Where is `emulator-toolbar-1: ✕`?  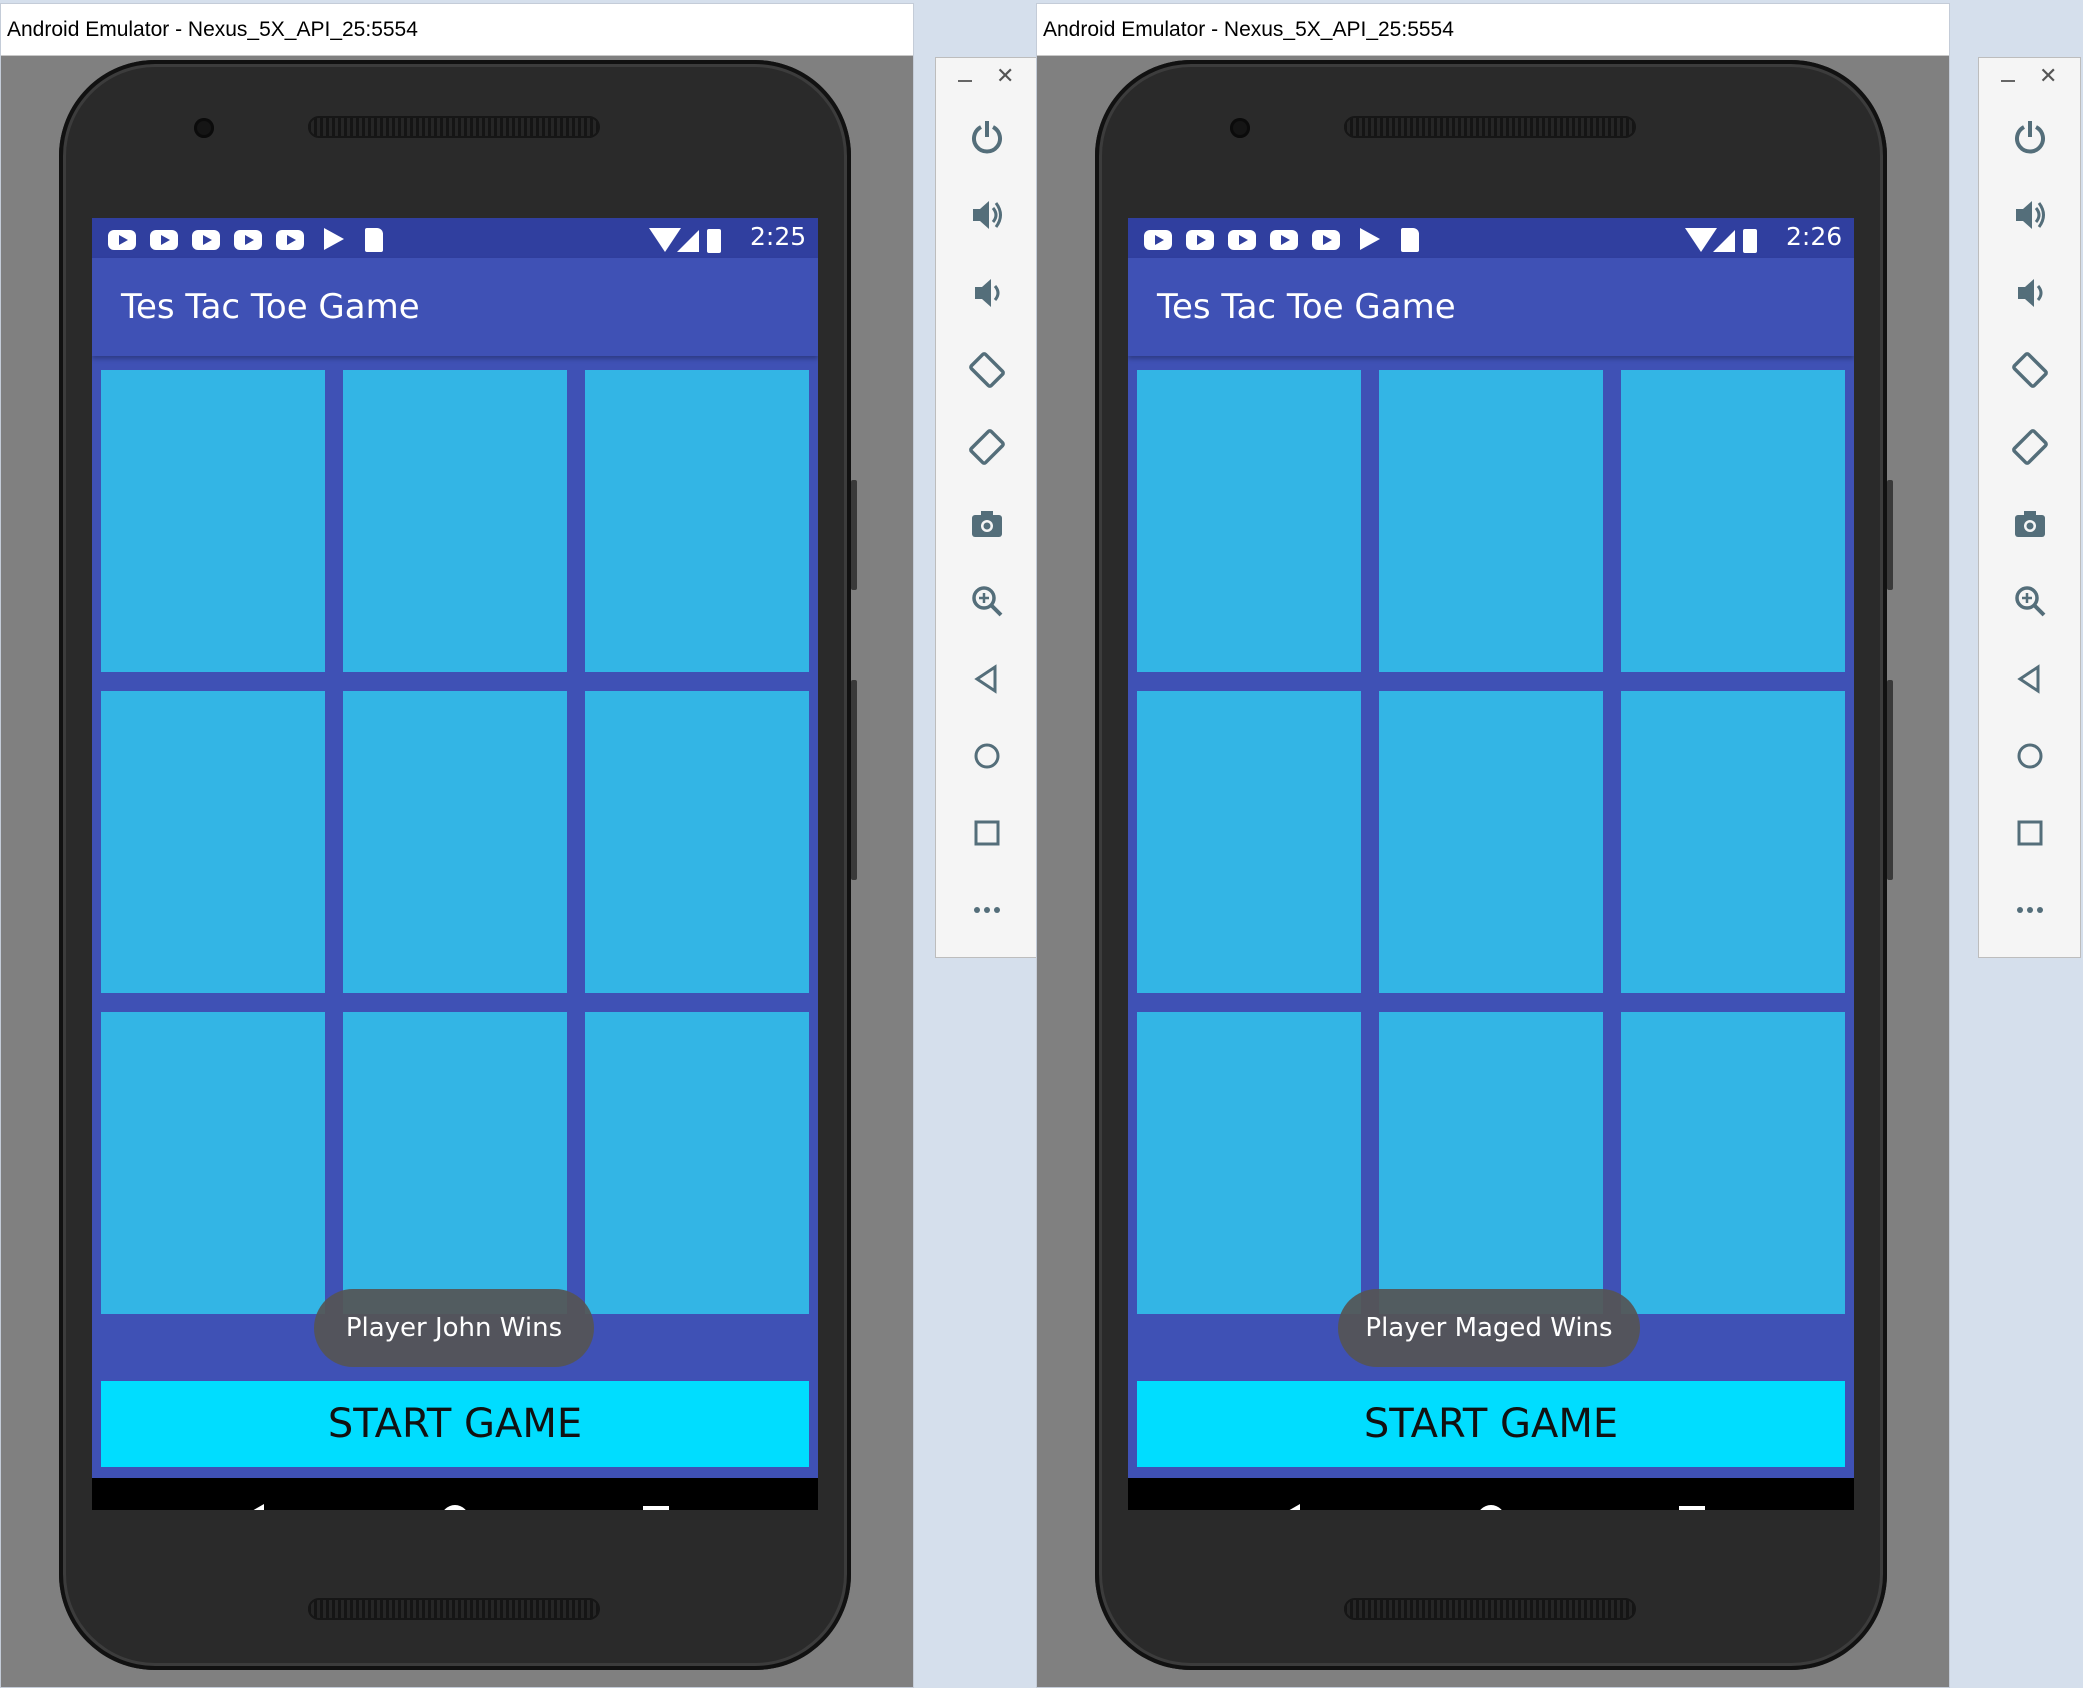
emulator-toolbar-1: ✕ is located at coordinates (986, 507).